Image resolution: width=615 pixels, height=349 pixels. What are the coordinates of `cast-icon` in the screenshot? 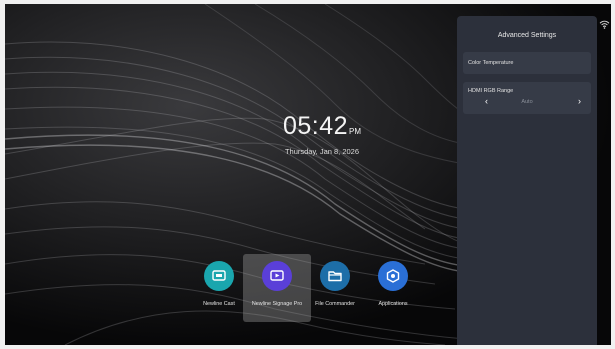 It's located at (219, 276).